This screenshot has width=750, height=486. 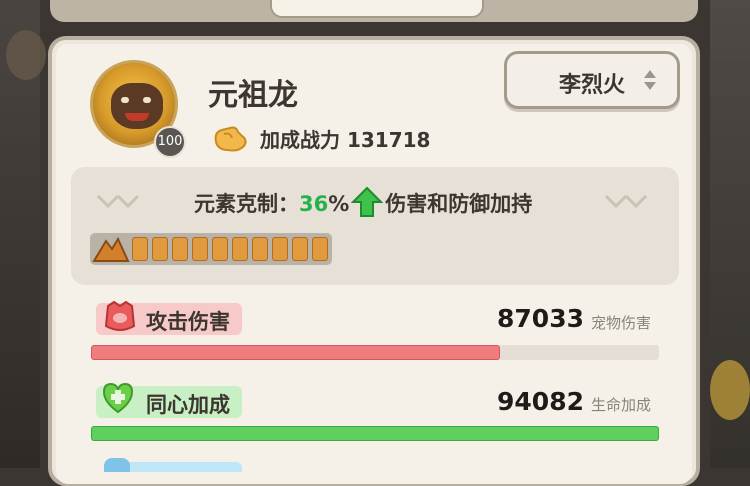 What do you see at coordinates (120, 315) in the screenshot?
I see `attack-icon` at bounding box center [120, 315].